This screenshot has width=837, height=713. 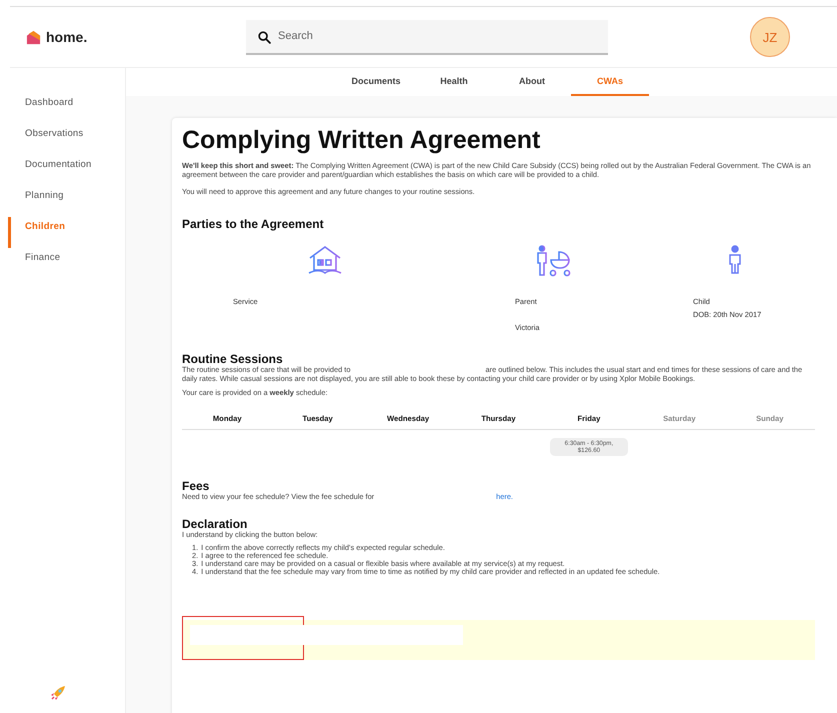 What do you see at coordinates (66, 201) in the screenshot?
I see `sidebar-item: Planning` at bounding box center [66, 201].